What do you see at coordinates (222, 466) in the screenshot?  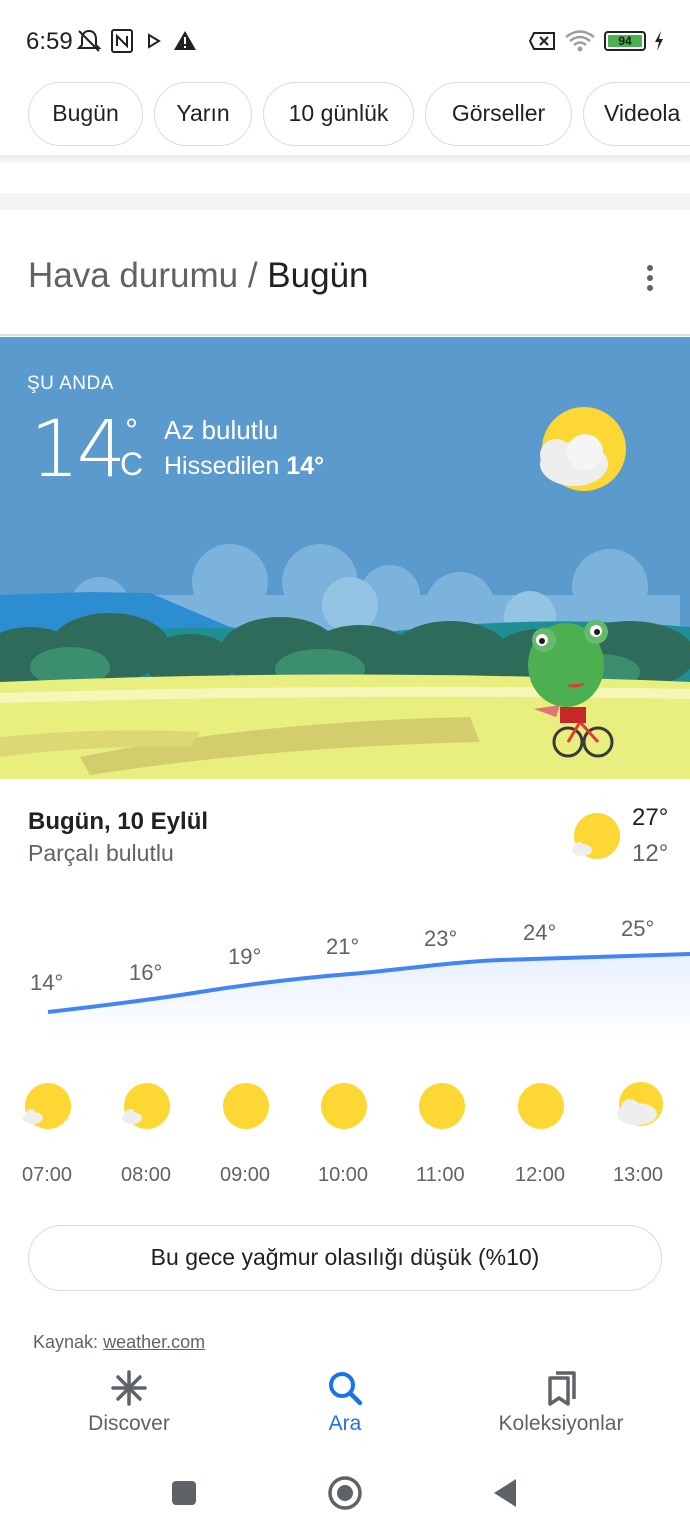 I see `feels-label: Hissedilen` at bounding box center [222, 466].